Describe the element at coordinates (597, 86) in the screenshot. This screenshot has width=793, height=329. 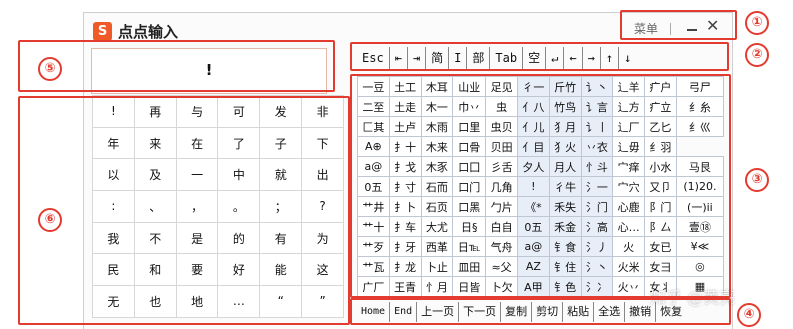
I see `radical-cell: 讠丶` at that location.